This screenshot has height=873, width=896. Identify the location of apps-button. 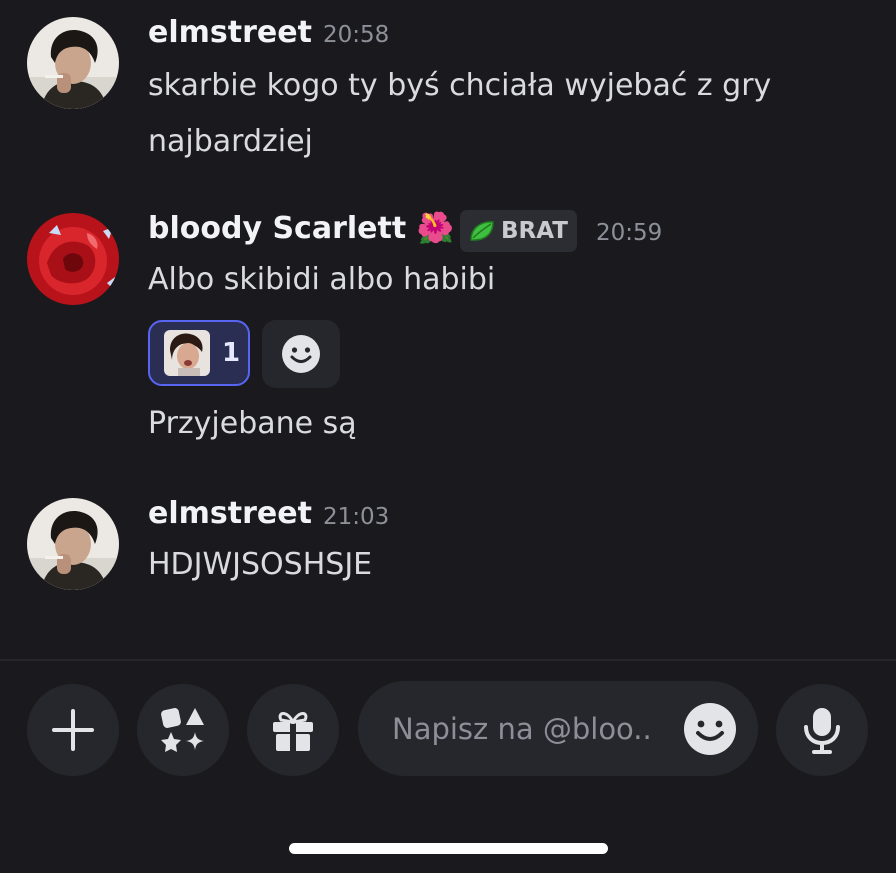
(183, 730).